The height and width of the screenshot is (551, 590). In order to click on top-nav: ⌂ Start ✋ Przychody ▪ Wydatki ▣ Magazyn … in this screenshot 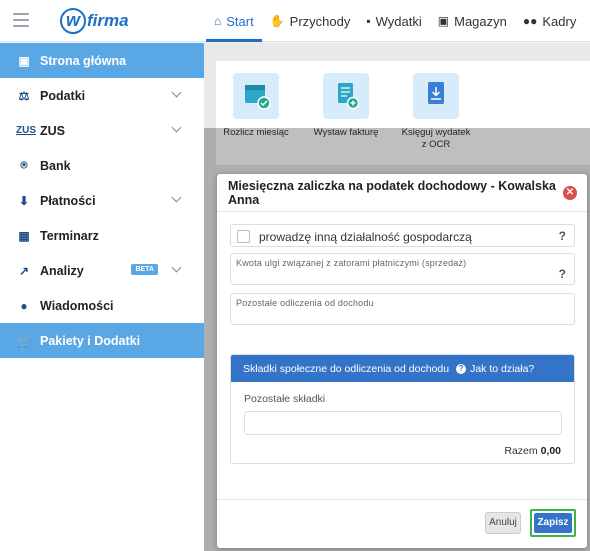, I will do `click(395, 21)`.